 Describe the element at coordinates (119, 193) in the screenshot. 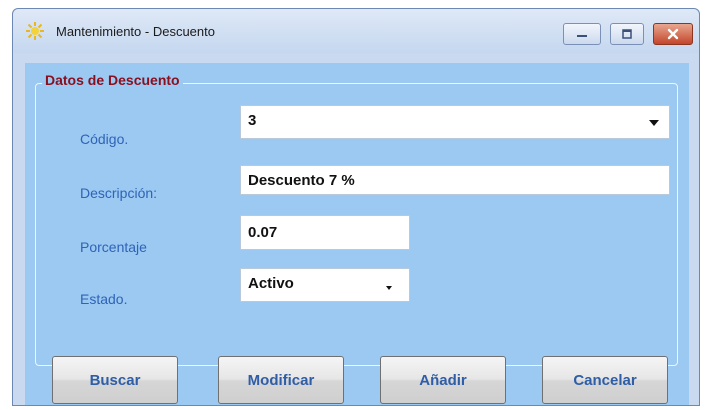

I see `descripcion-label: Descripción:` at that location.